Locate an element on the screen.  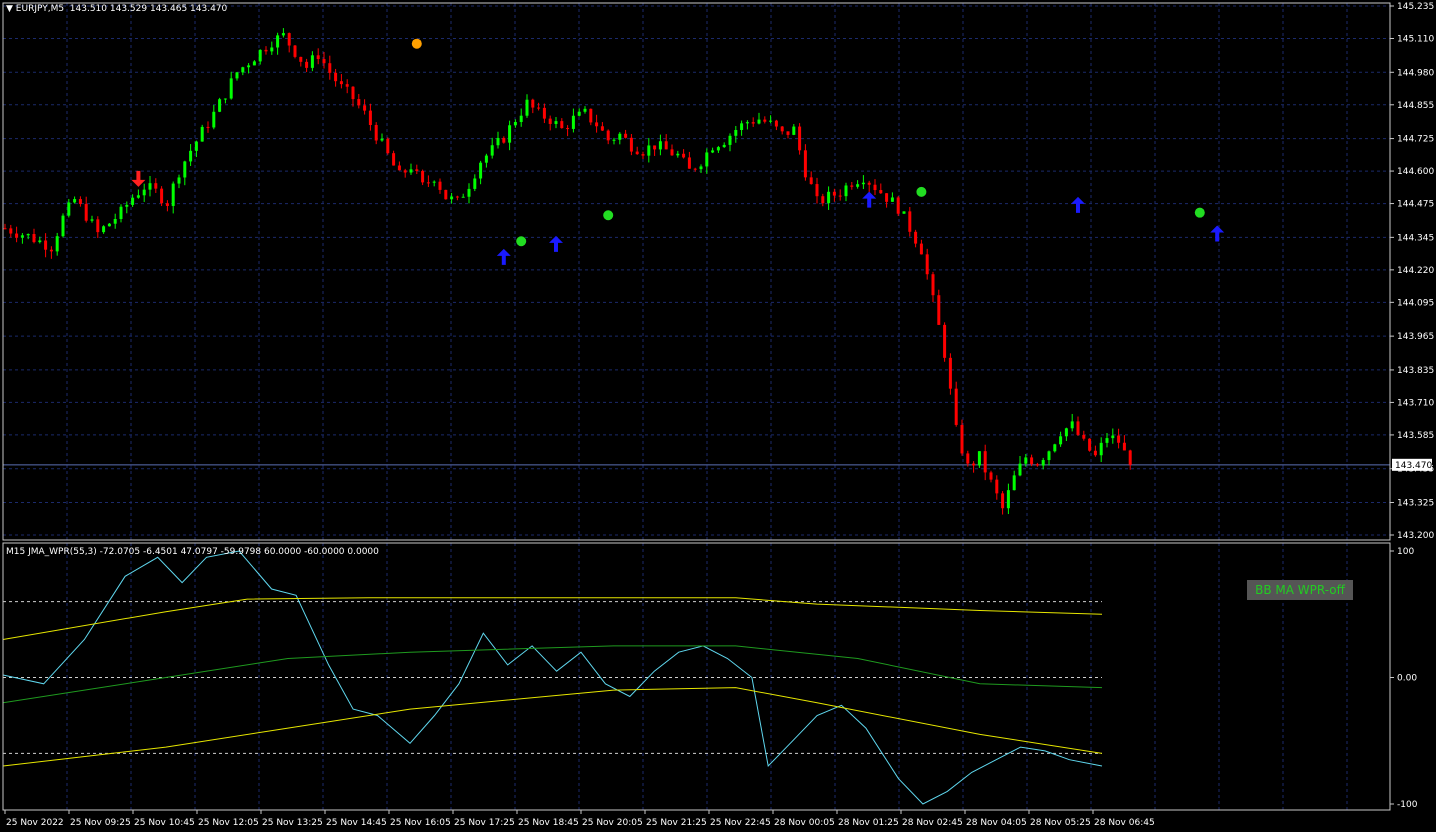
time-tick-label: 25 Nov 18:45 is located at coordinates (548, 823).